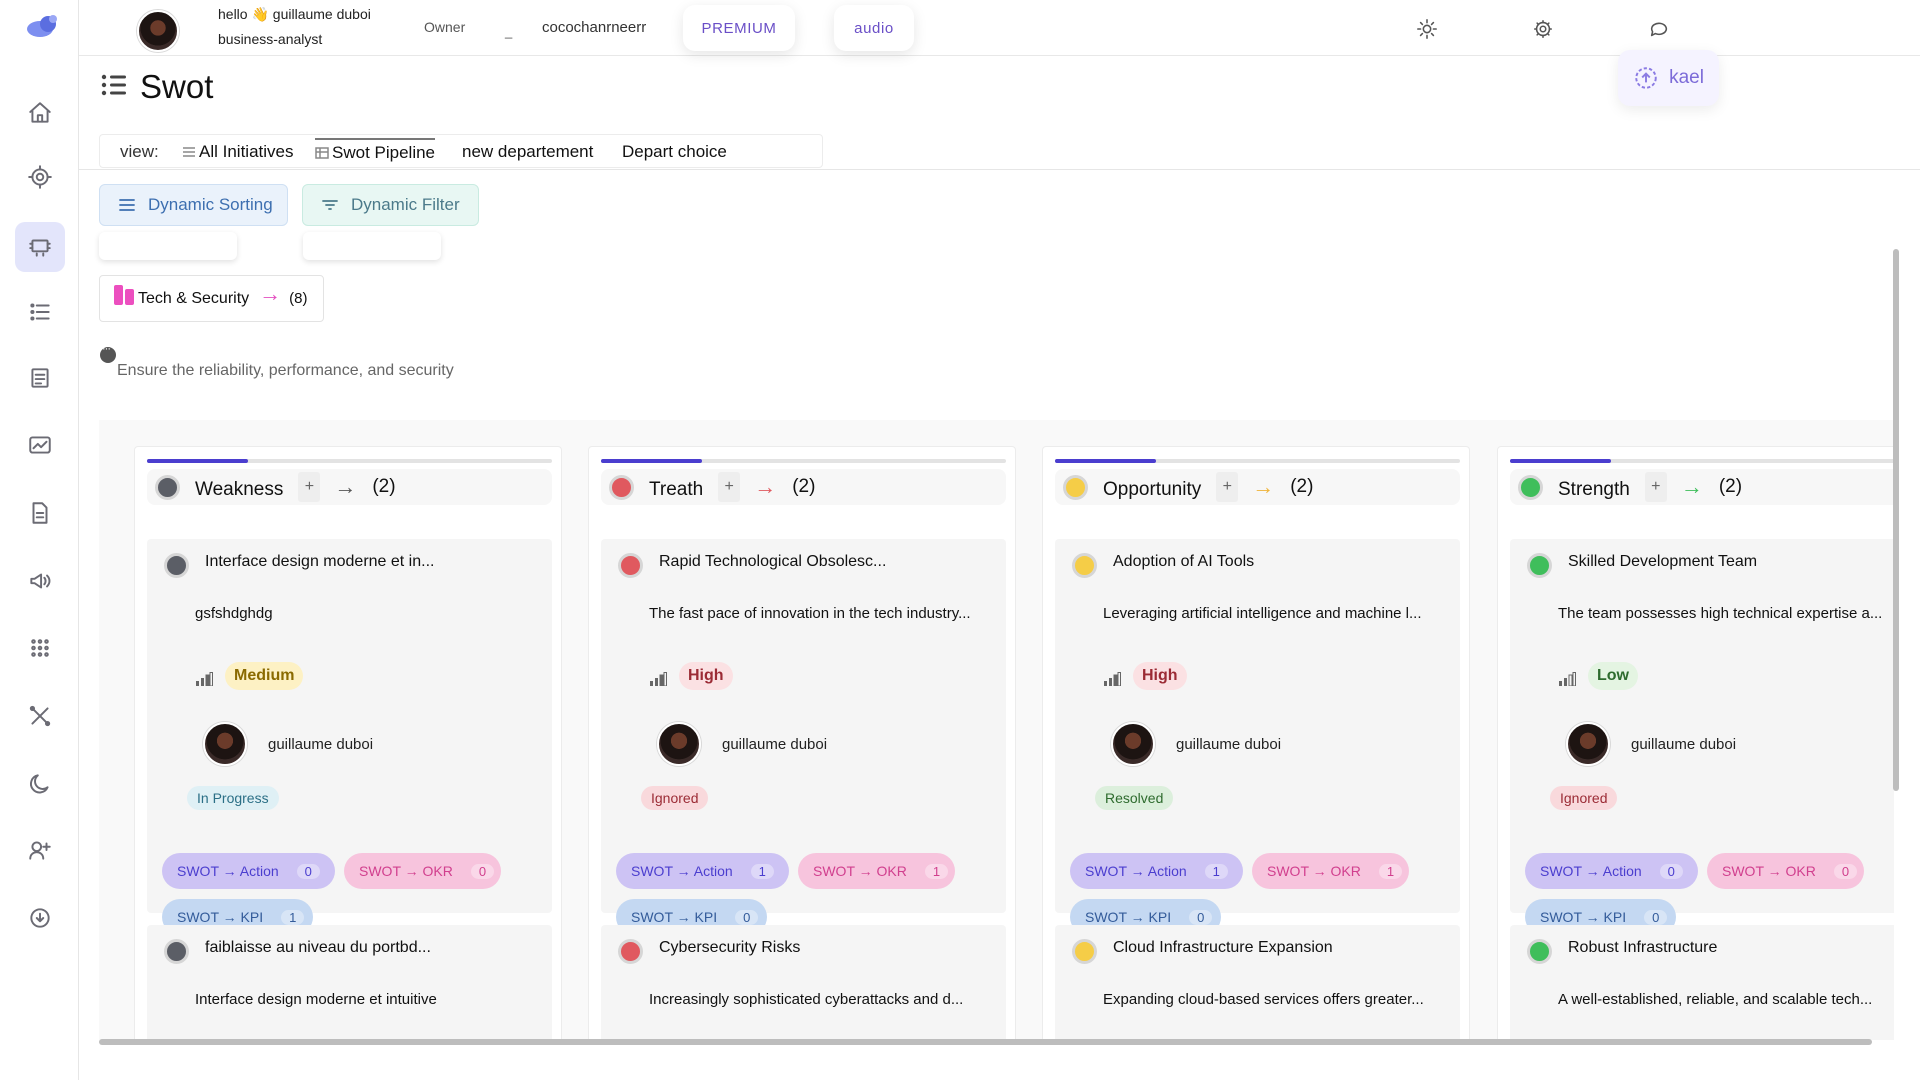 Image resolution: width=1920 pixels, height=1080 pixels. I want to click on nav-list, so click(40, 312).